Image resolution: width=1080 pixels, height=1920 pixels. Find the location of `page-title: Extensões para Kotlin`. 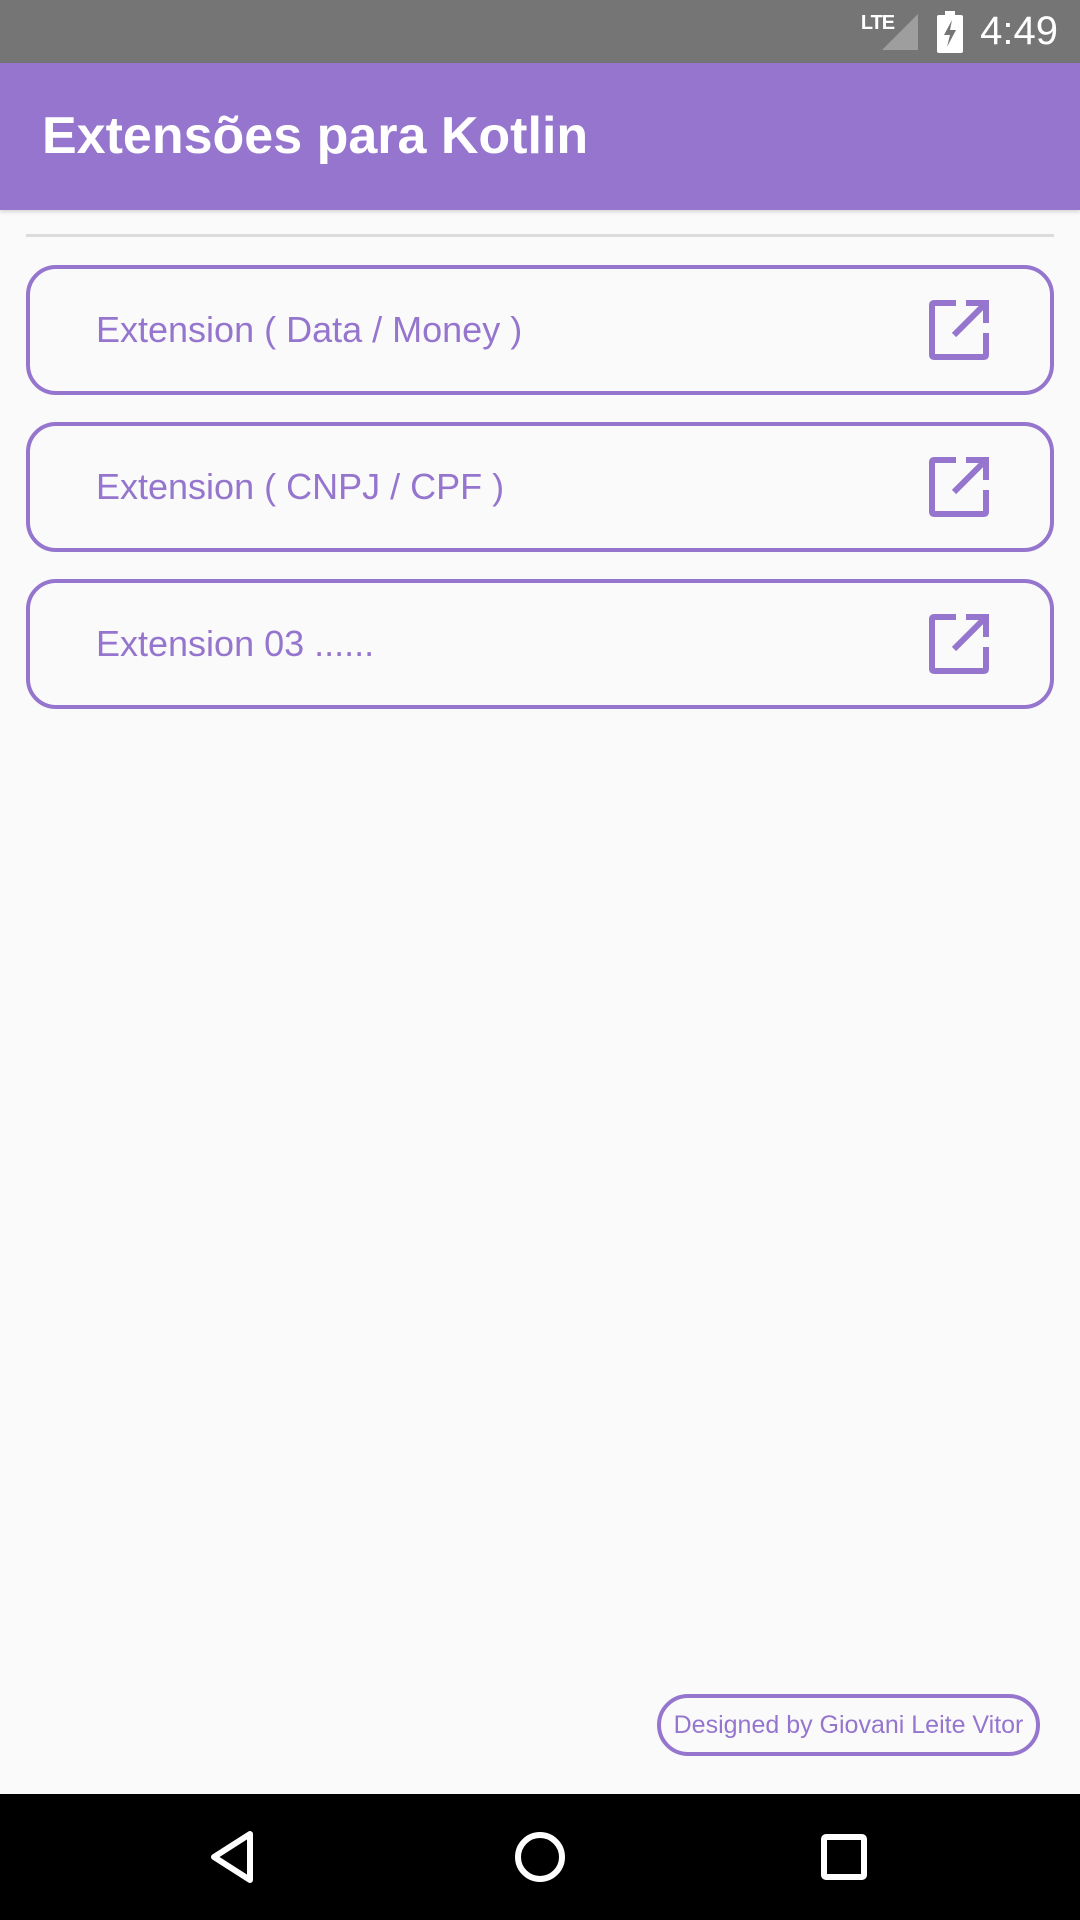

page-title: Extensões para Kotlin is located at coordinates (315, 136).